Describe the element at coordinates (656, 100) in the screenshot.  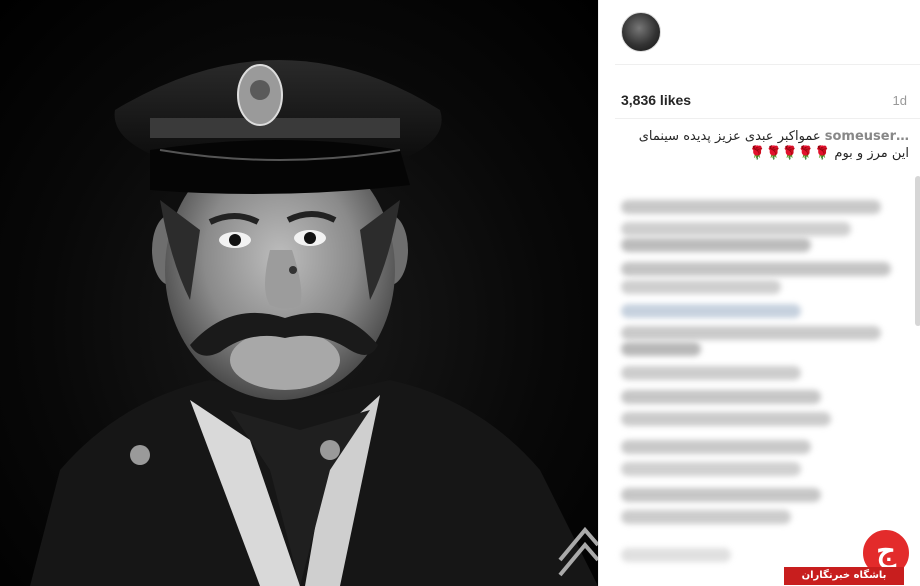
I see `like-count: 3,836 likes` at that location.